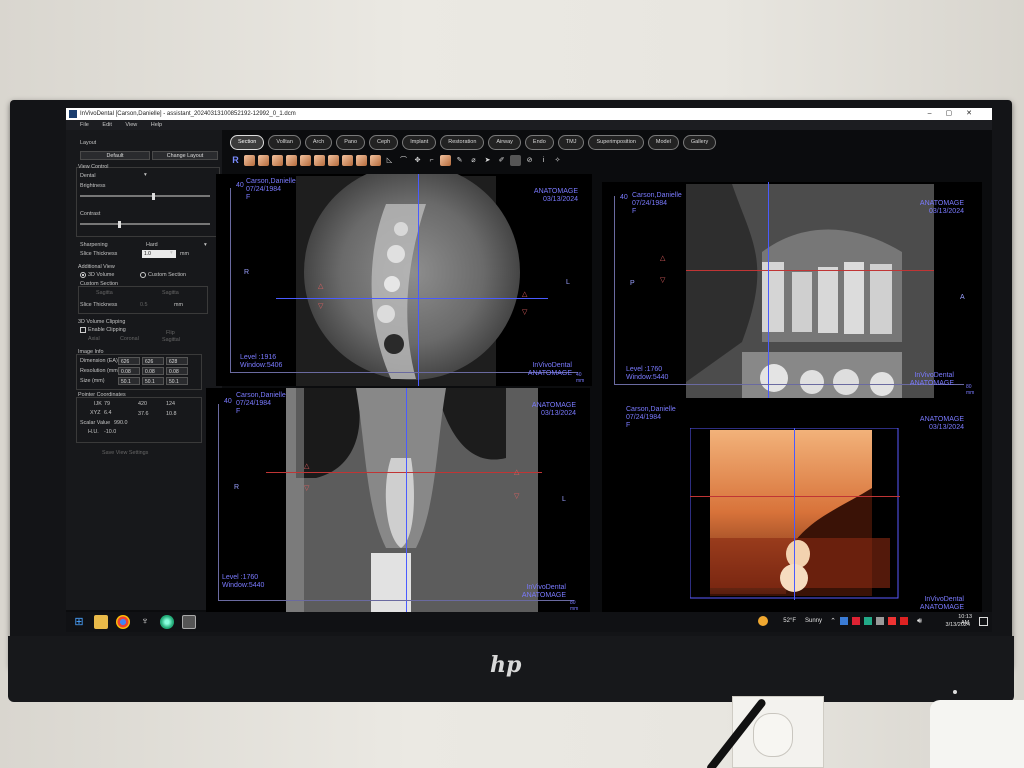 The image size is (1024, 768). Describe the element at coordinates (516, 496) in the screenshot. I see `coronal-marker-right-lower: ▽` at that location.